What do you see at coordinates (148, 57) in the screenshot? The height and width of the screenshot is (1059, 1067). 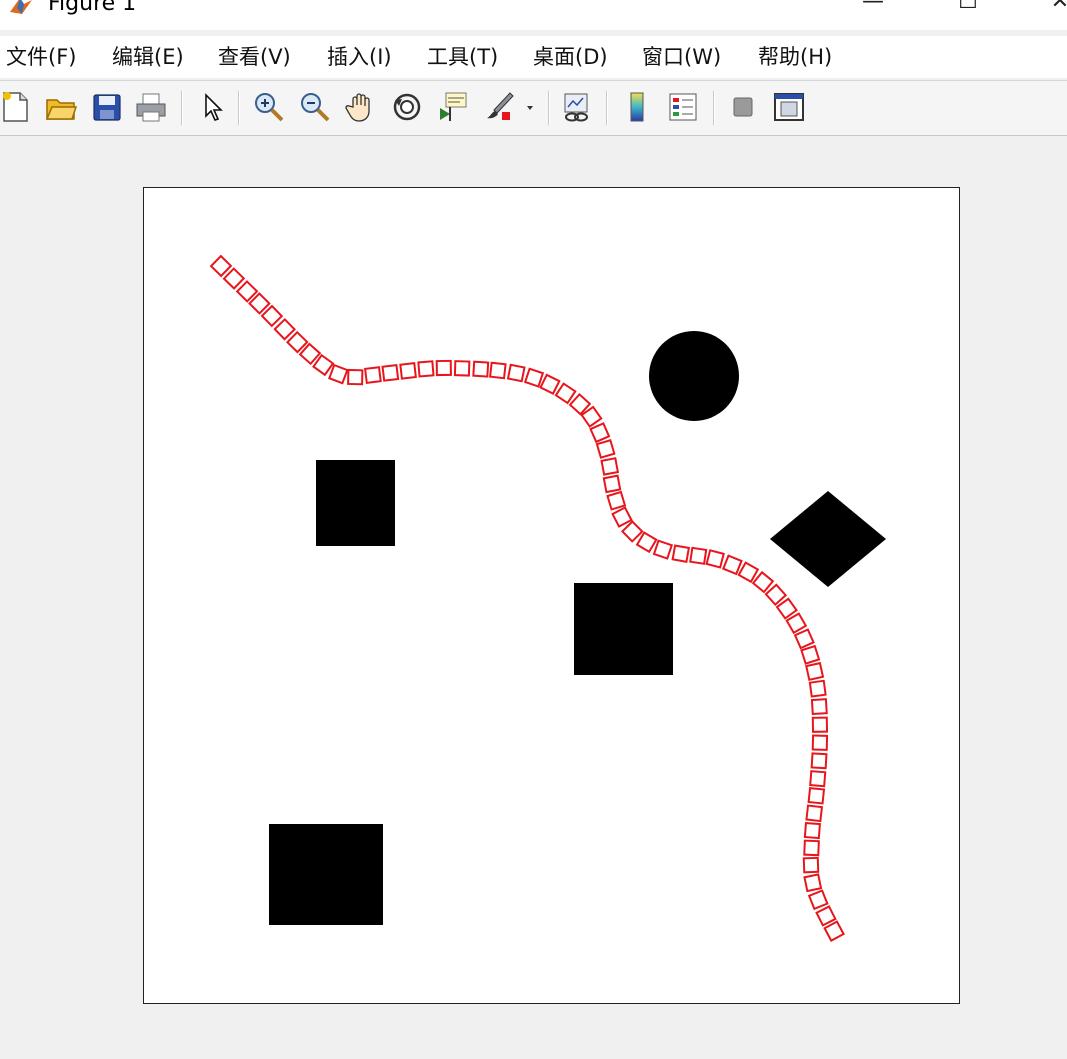 I see `menu-edit: 编辑(E)` at bounding box center [148, 57].